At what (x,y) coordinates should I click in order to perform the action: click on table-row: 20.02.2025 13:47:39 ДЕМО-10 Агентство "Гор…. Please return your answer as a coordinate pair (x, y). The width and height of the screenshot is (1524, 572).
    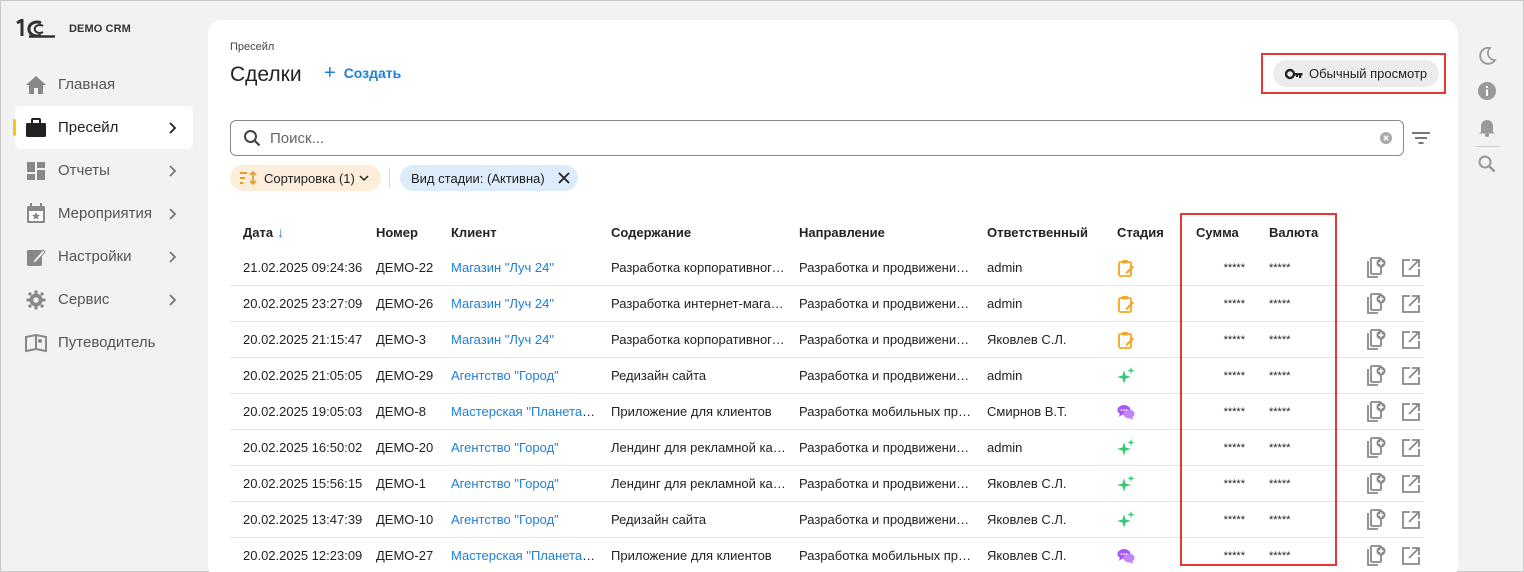
    Looking at the image, I should click on (827, 520).